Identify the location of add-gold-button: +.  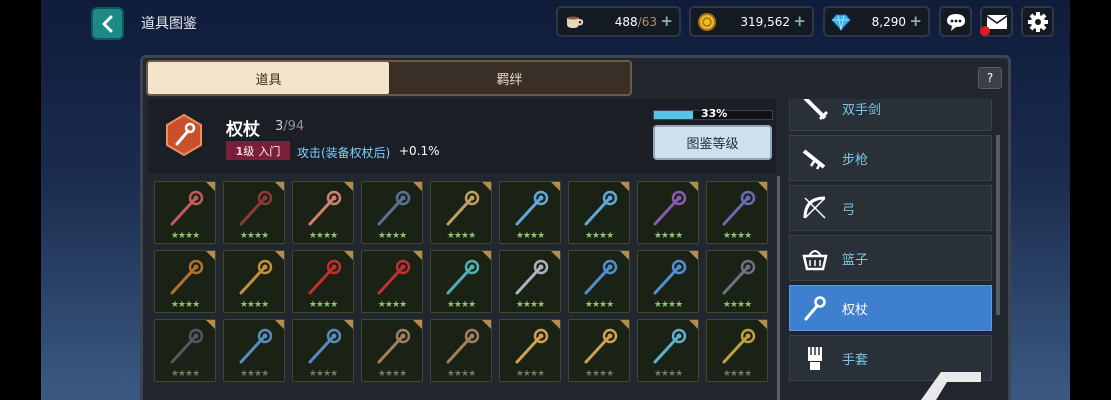
(799, 21).